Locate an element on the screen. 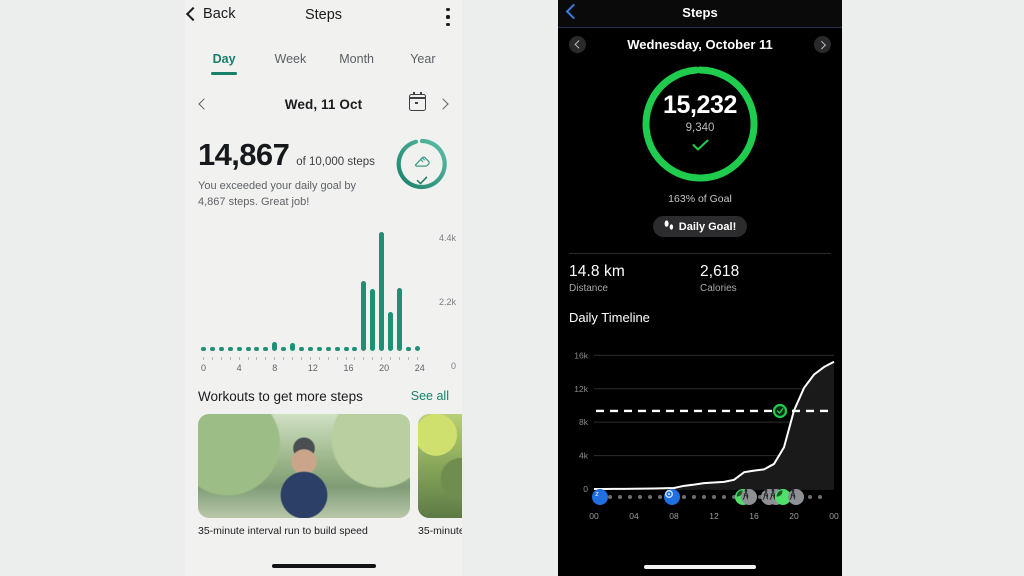 The width and height of the screenshot is (1024, 576). x-tick-label: 12 is located at coordinates (714, 516).